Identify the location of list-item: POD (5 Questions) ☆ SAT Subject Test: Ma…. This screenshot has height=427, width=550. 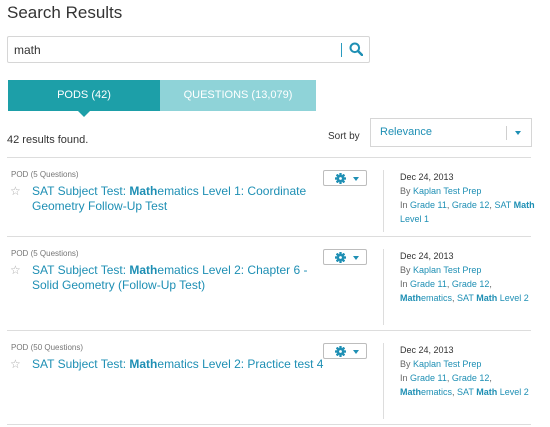
(271, 201).